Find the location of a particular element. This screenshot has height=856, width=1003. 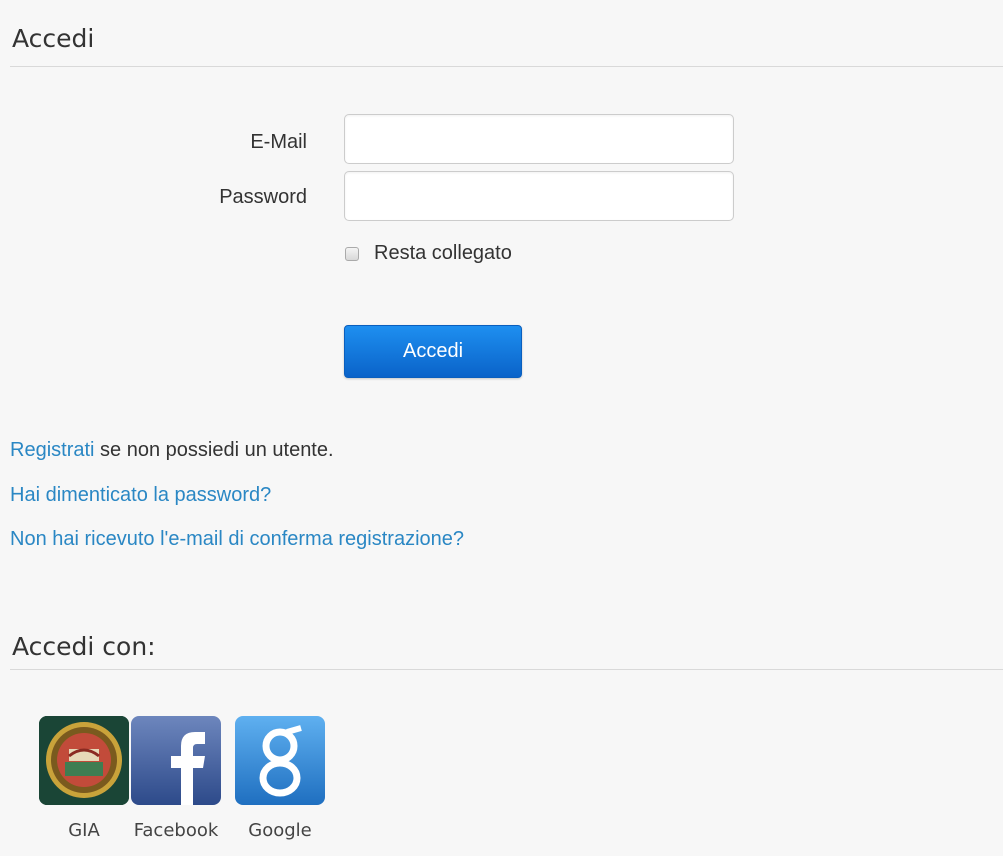

social-providers: GIA Facebook Google is located at coordinates (188, 778).